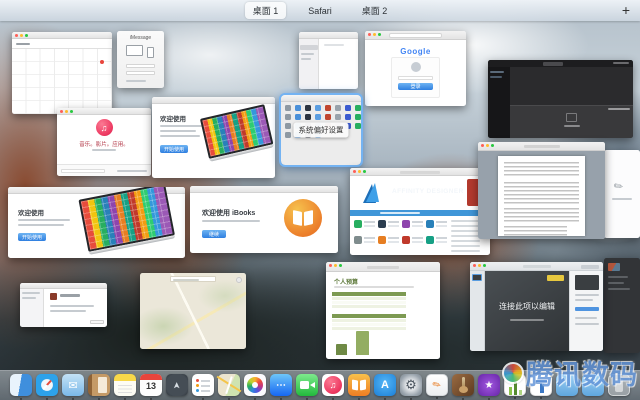 The width and height of the screenshot is (640, 400). I want to click on finder-icon, so click(21, 387).